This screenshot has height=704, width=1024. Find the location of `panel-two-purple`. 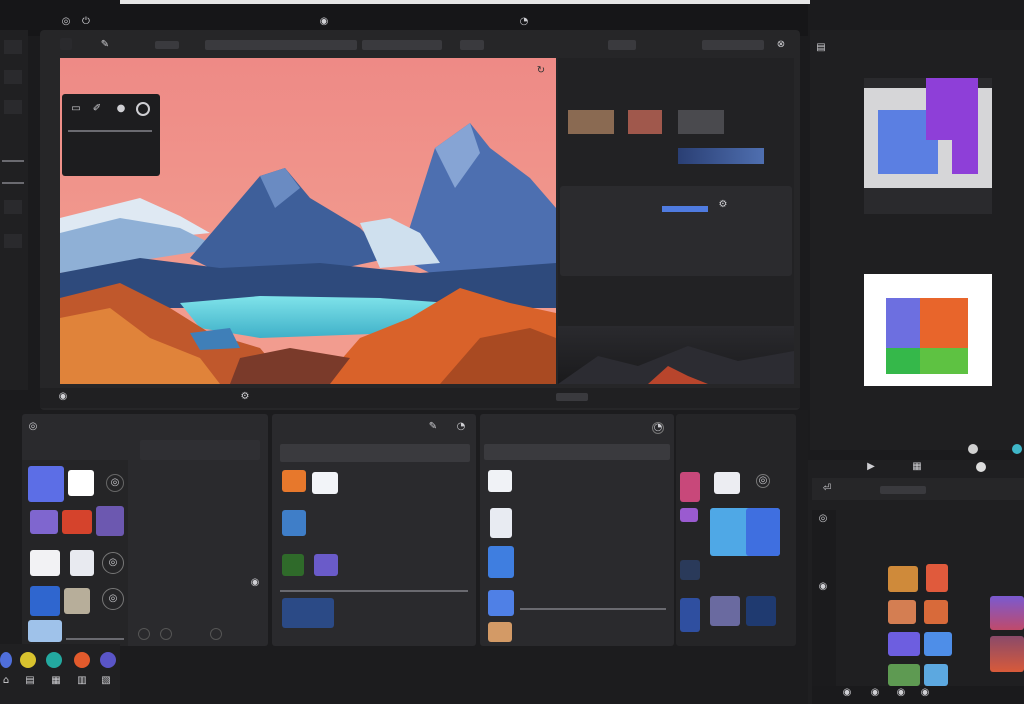

panel-two-purple is located at coordinates (326, 565).